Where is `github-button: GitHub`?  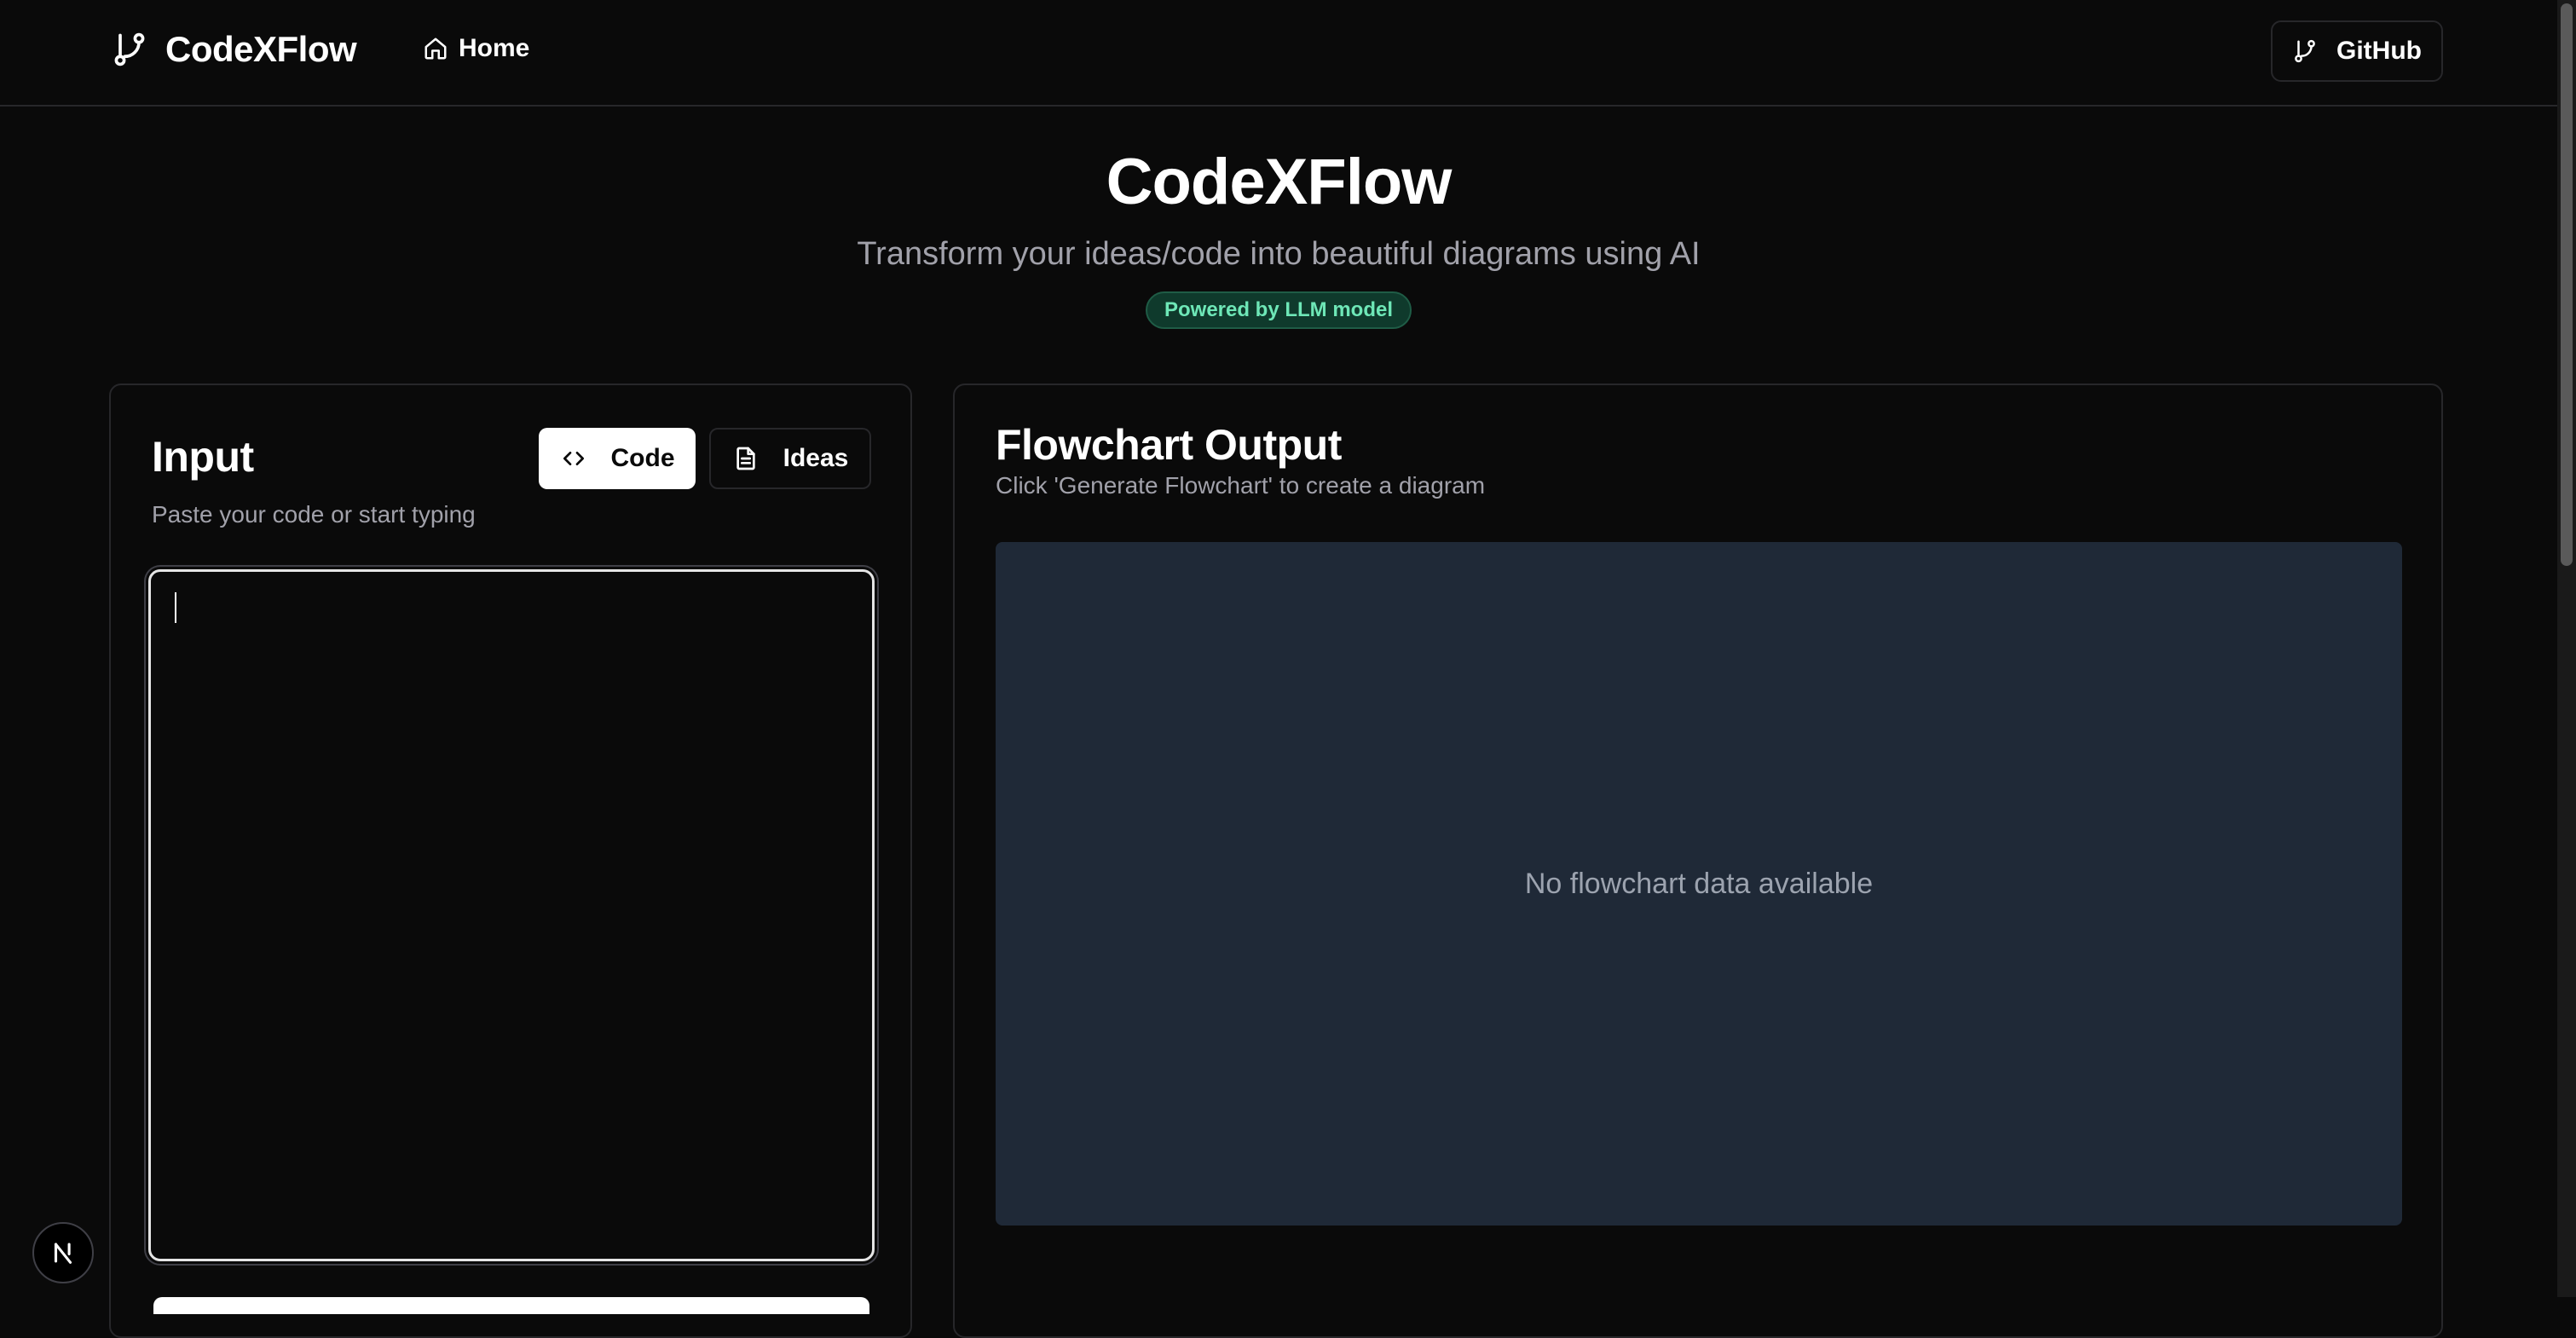
github-button: GitHub is located at coordinates (2357, 51).